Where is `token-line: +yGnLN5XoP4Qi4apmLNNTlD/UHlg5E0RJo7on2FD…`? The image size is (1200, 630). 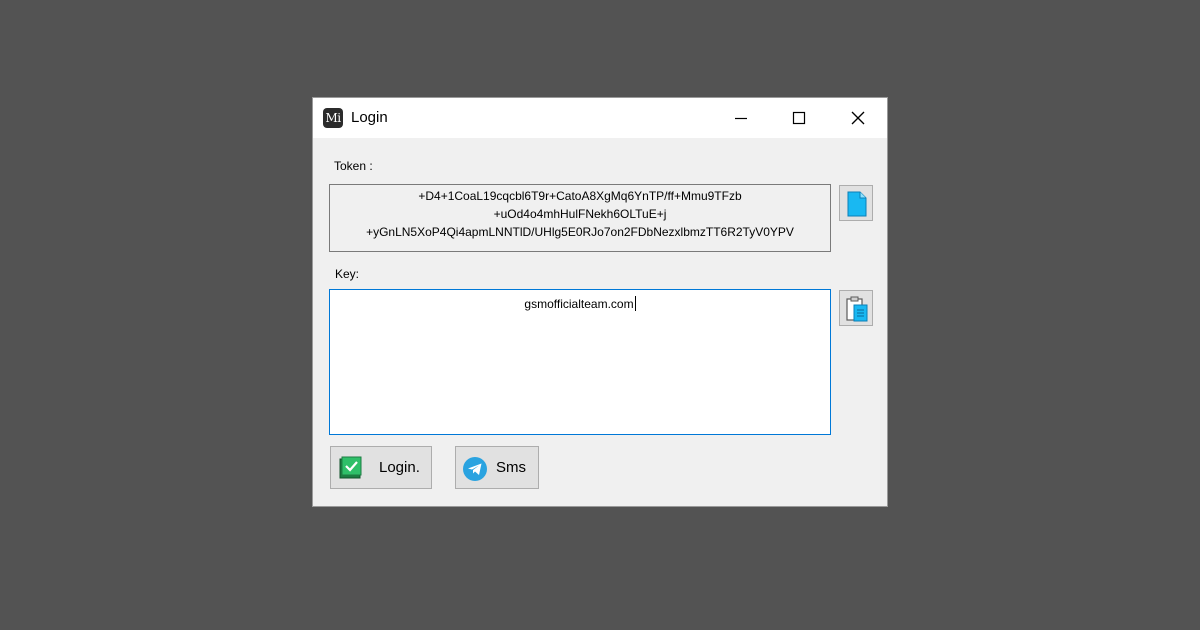 token-line: +yGnLN5XoP4Qi4apmLNNTlD/UHlg5E0RJo7on2FD… is located at coordinates (580, 232).